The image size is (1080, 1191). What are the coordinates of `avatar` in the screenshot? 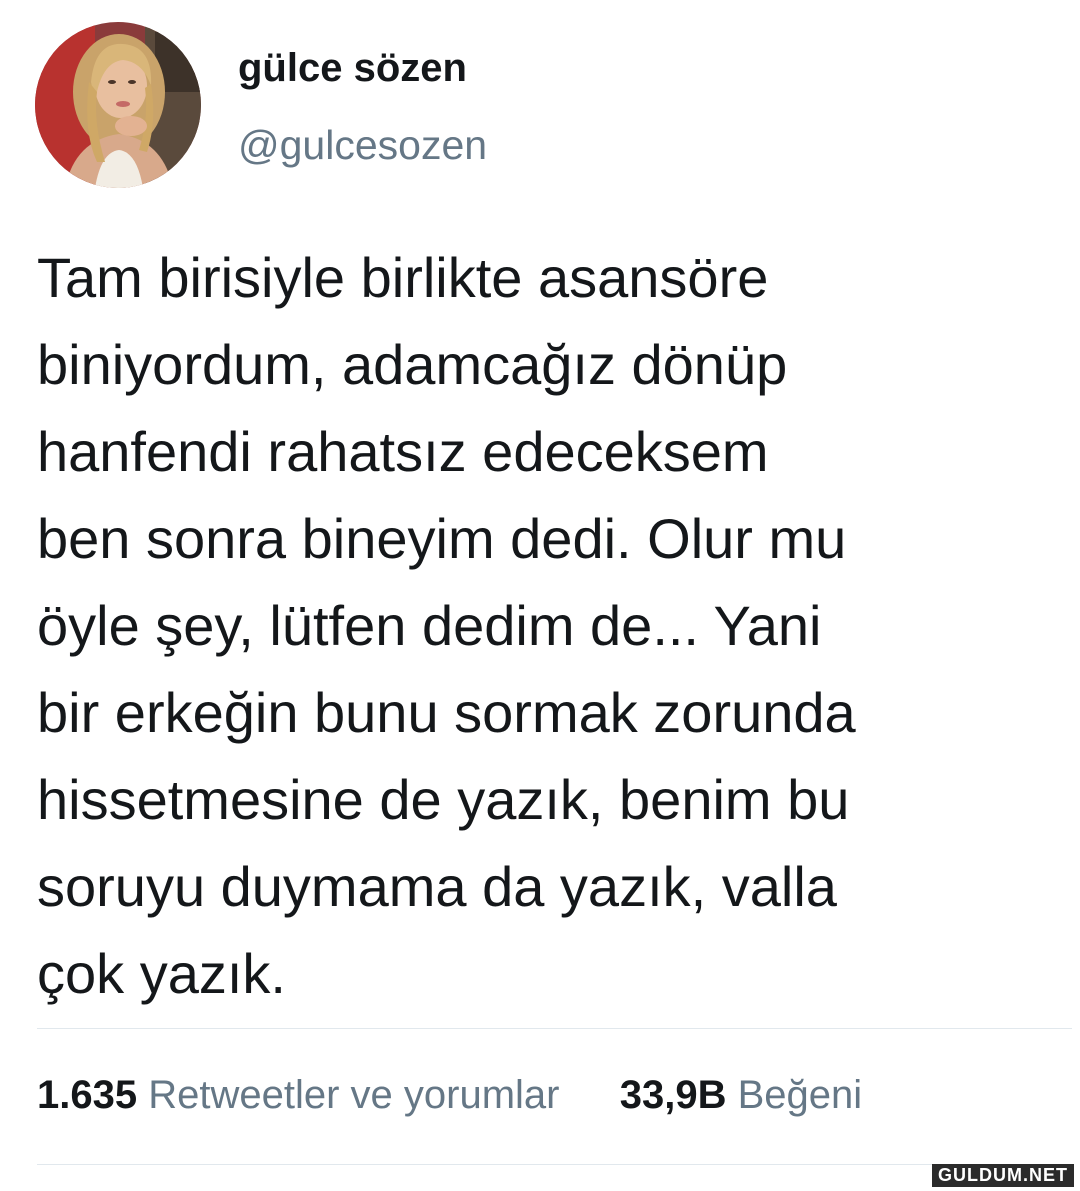 It's located at (118, 105).